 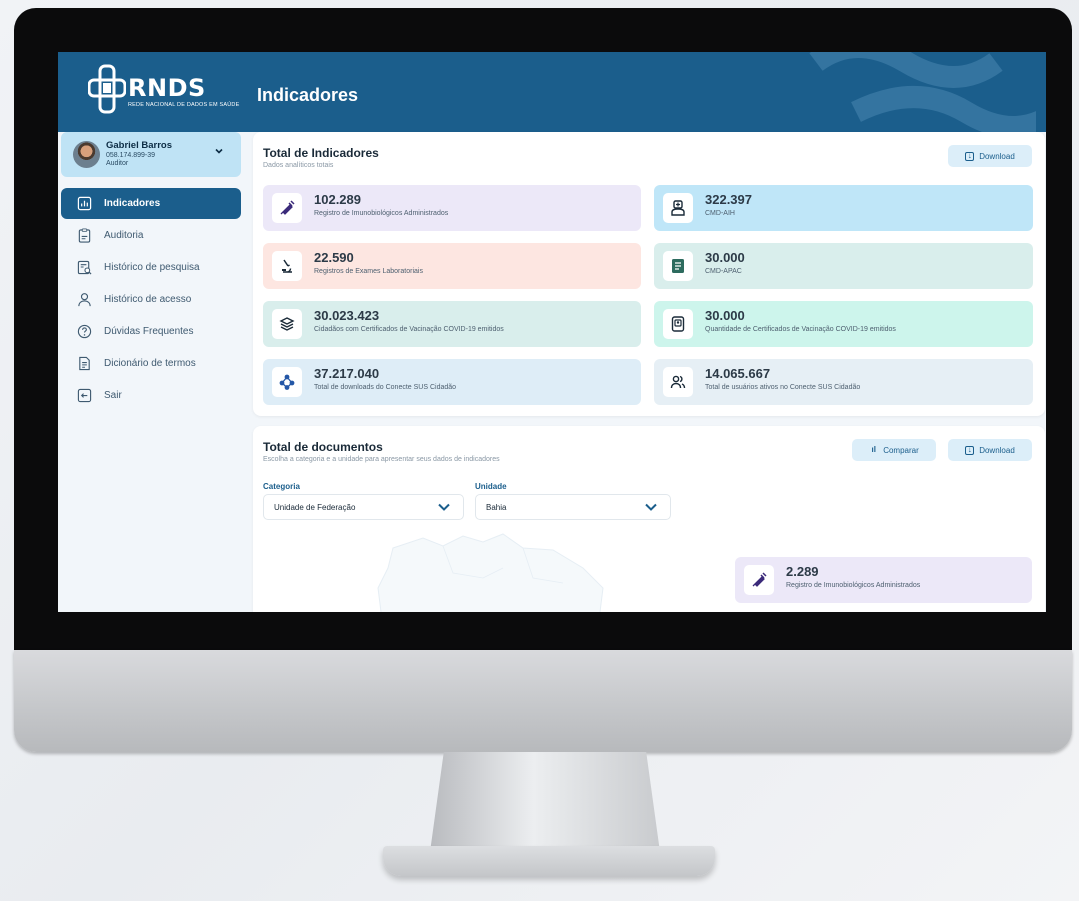 What do you see at coordinates (86, 154) in the screenshot?
I see `avatar` at bounding box center [86, 154].